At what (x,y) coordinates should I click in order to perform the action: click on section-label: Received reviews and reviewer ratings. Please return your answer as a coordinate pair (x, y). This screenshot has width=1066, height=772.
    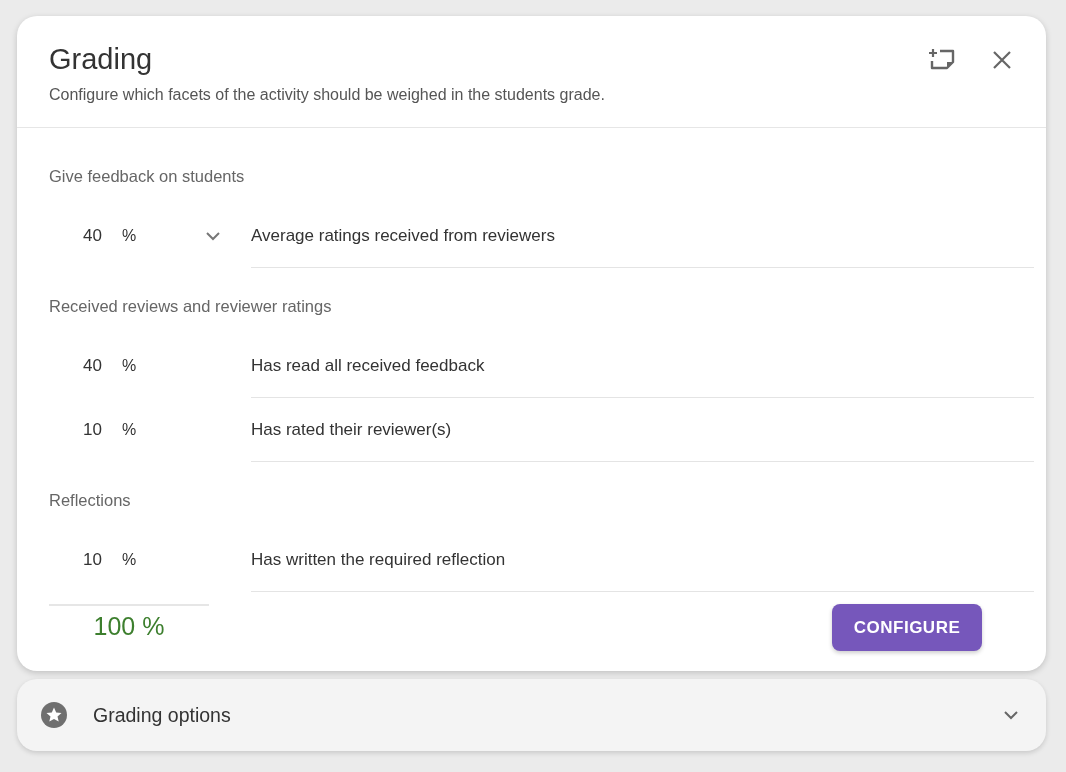
    Looking at the image, I should click on (191, 306).